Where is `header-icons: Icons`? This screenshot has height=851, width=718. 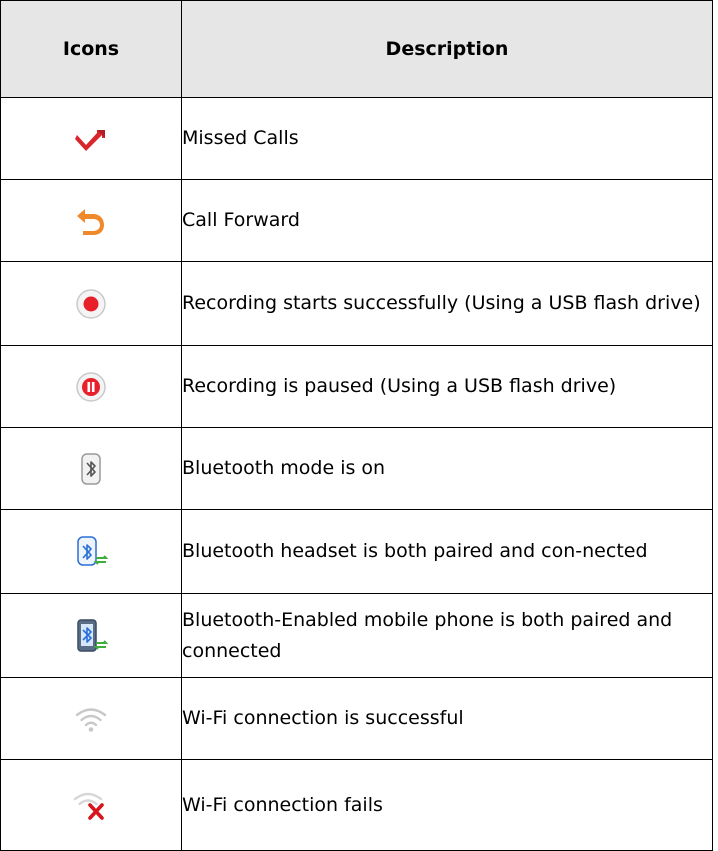 header-icons: Icons is located at coordinates (91, 49).